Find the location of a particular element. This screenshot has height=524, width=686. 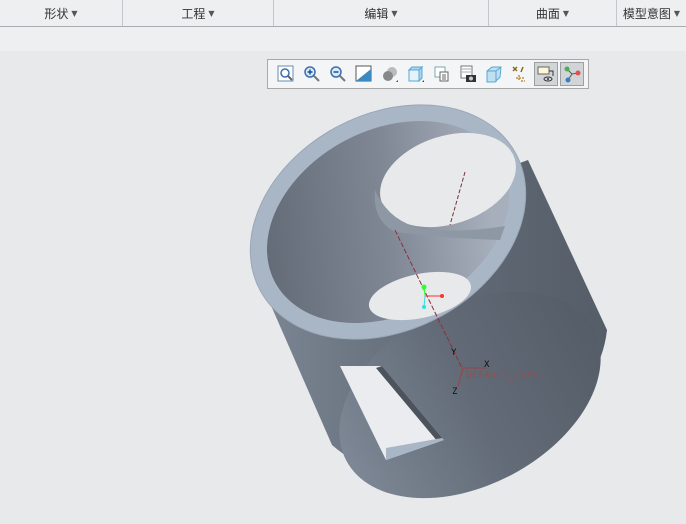

view-manager-icon is located at coordinates (441, 74).